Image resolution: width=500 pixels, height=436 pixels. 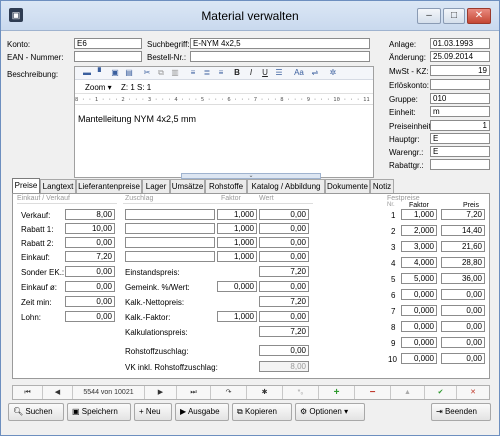 I want to click on align-right-icon: ≡, so click(x=221, y=73).